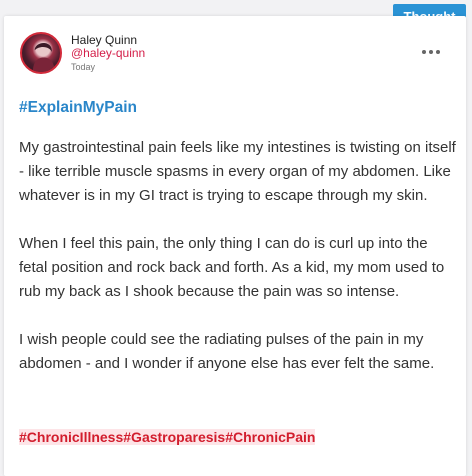 The image size is (472, 476). Describe the element at coordinates (108, 53) in the screenshot. I see `author-handle: @haley-quinn` at that location.